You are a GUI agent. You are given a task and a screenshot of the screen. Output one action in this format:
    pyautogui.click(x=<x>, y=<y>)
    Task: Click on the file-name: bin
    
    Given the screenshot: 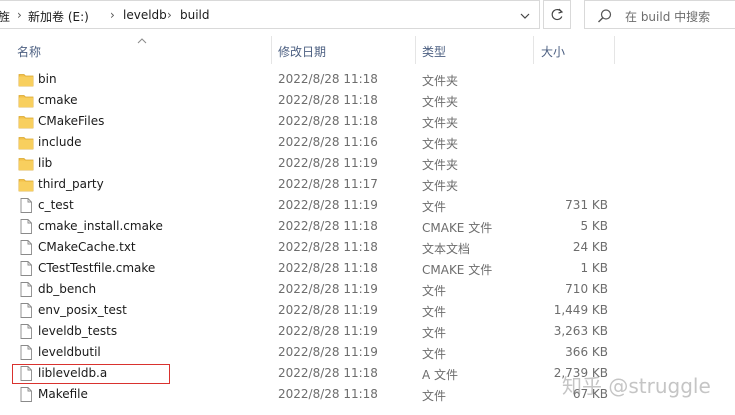 What is the action you would take?
    pyautogui.click(x=47, y=79)
    